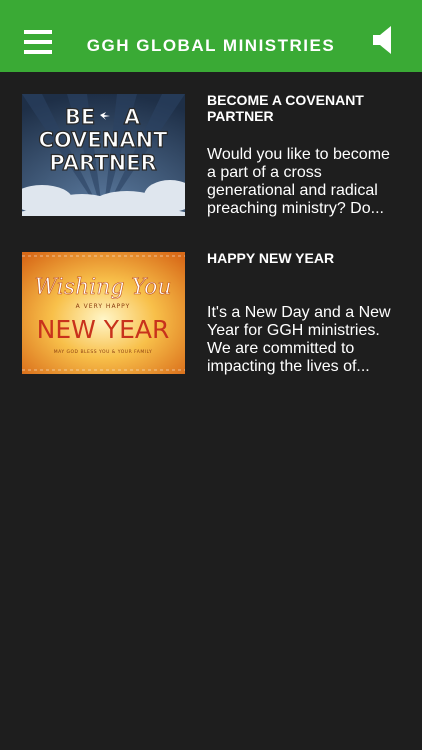 The width and height of the screenshot is (422, 750). I want to click on post-thumbnail: BE A COVENANT PARTNER, so click(103, 155).